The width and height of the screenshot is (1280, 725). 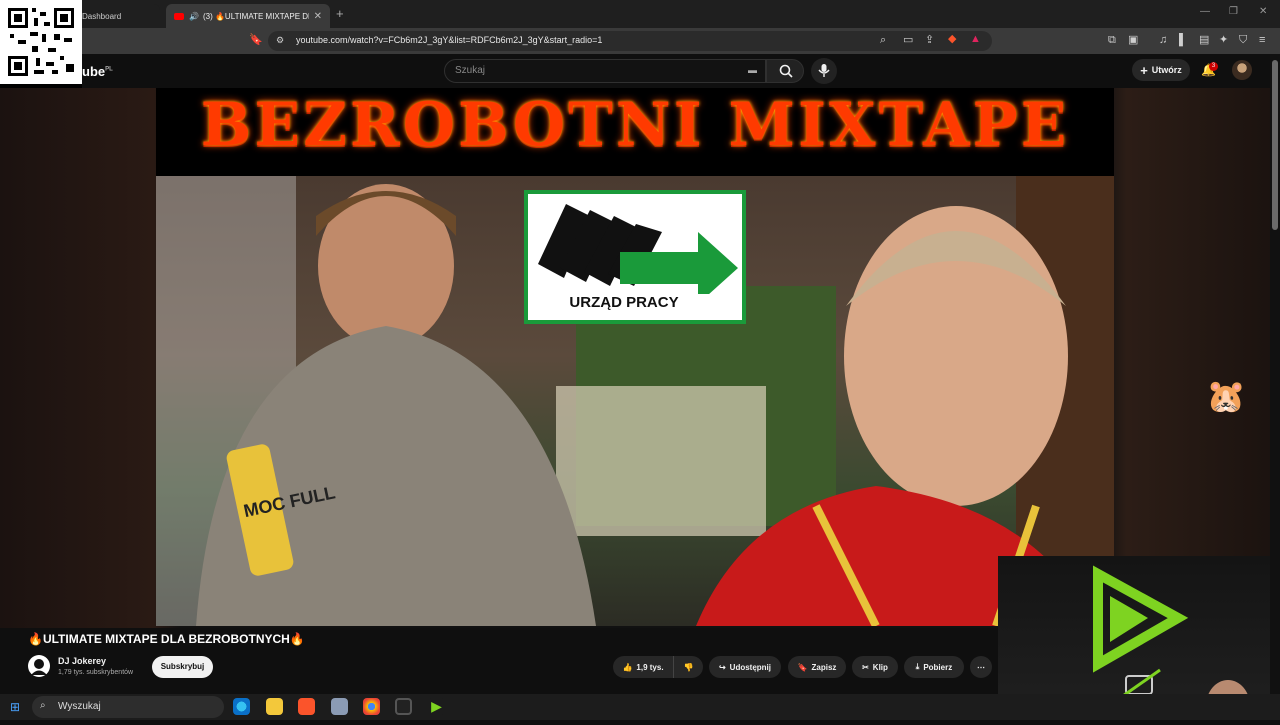 I want to click on urzad-pracy-emblem, so click(x=638, y=254).